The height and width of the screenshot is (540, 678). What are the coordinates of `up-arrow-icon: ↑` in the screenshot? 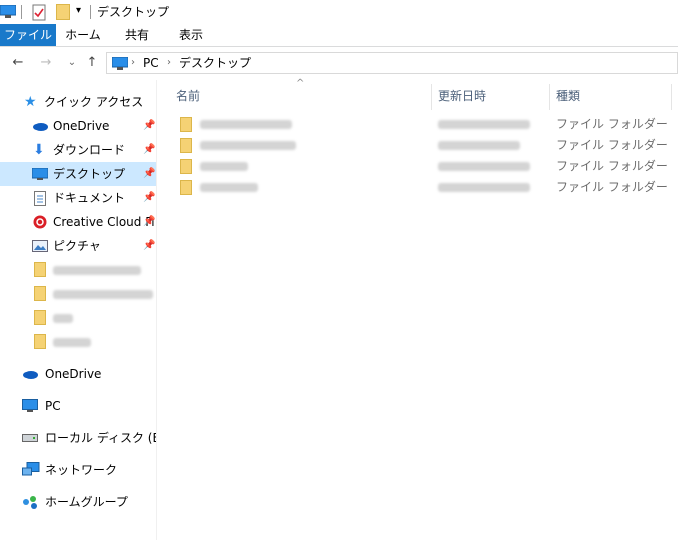 It's located at (92, 63).